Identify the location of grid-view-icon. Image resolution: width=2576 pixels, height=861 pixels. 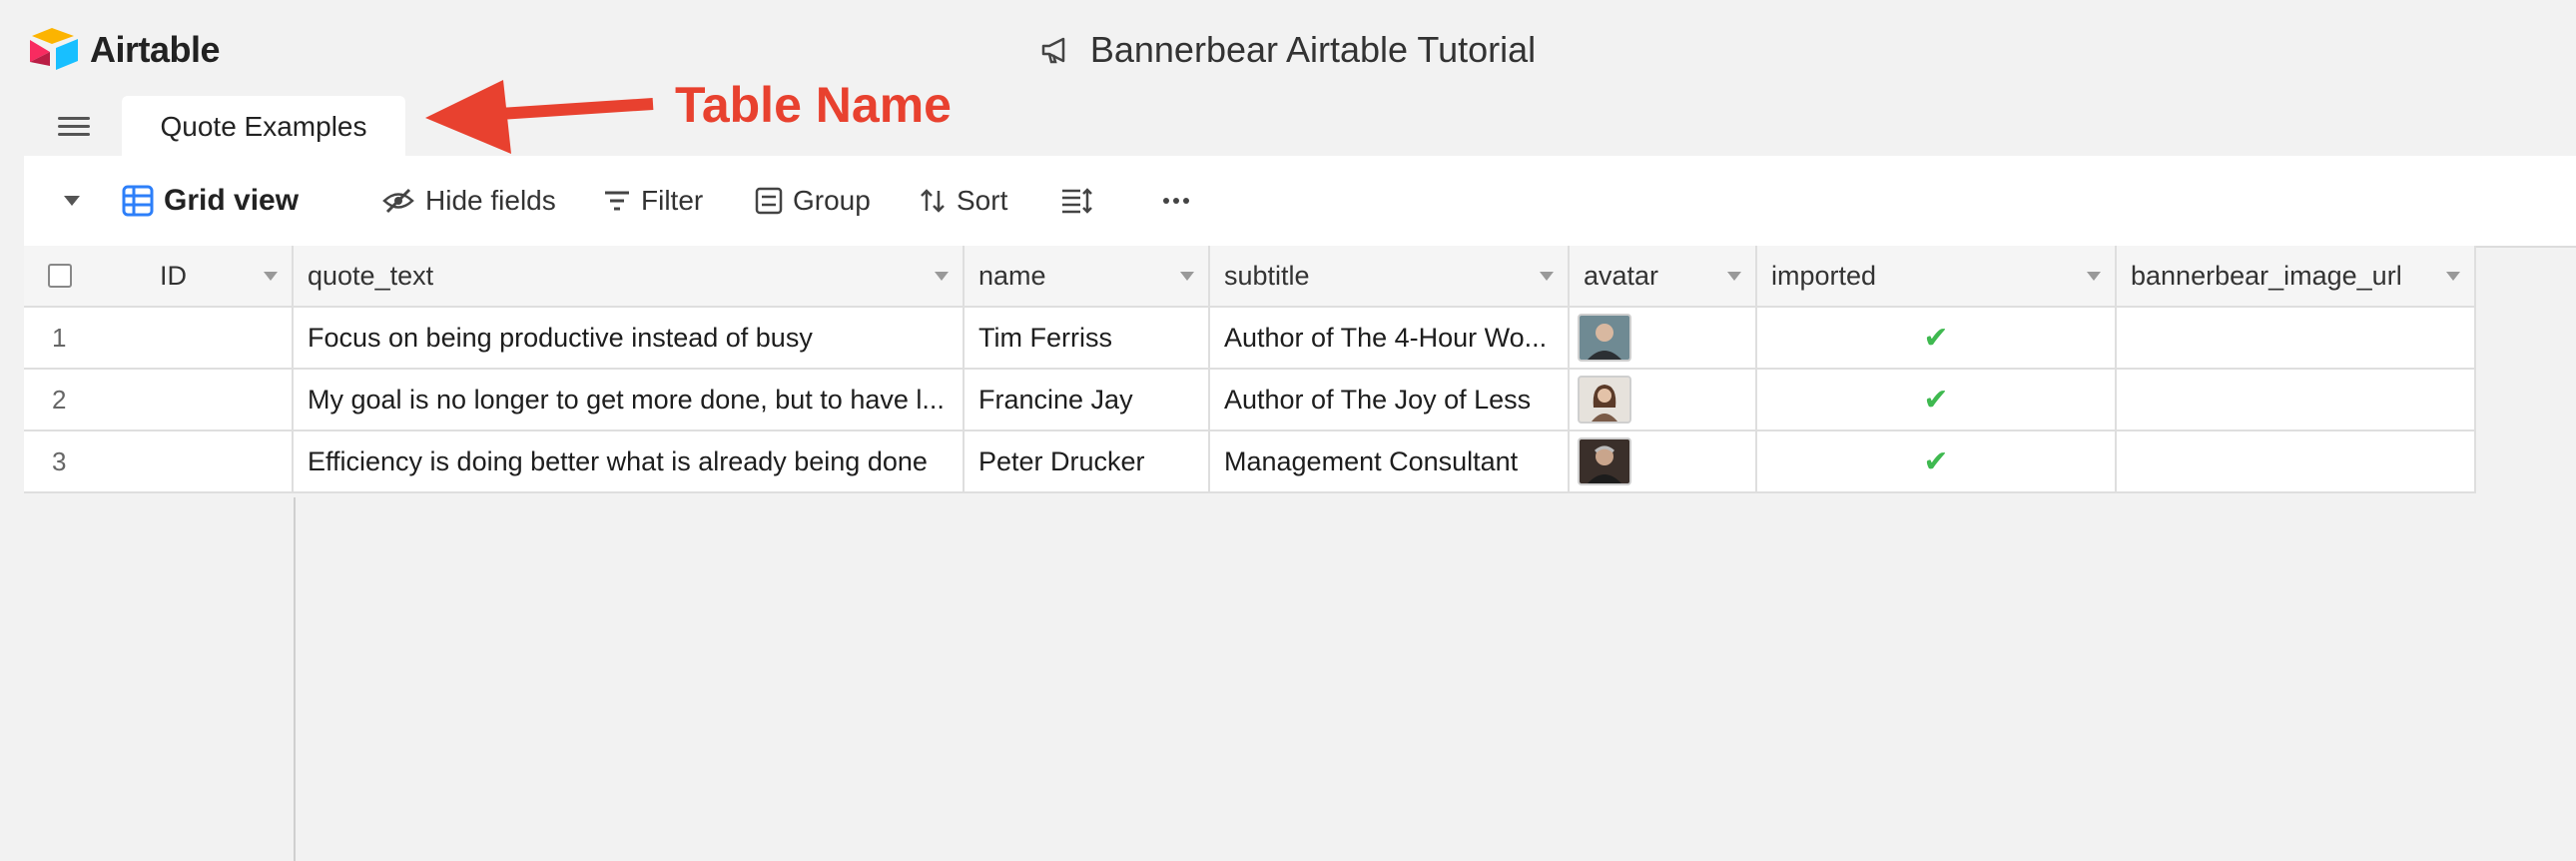
(138, 201).